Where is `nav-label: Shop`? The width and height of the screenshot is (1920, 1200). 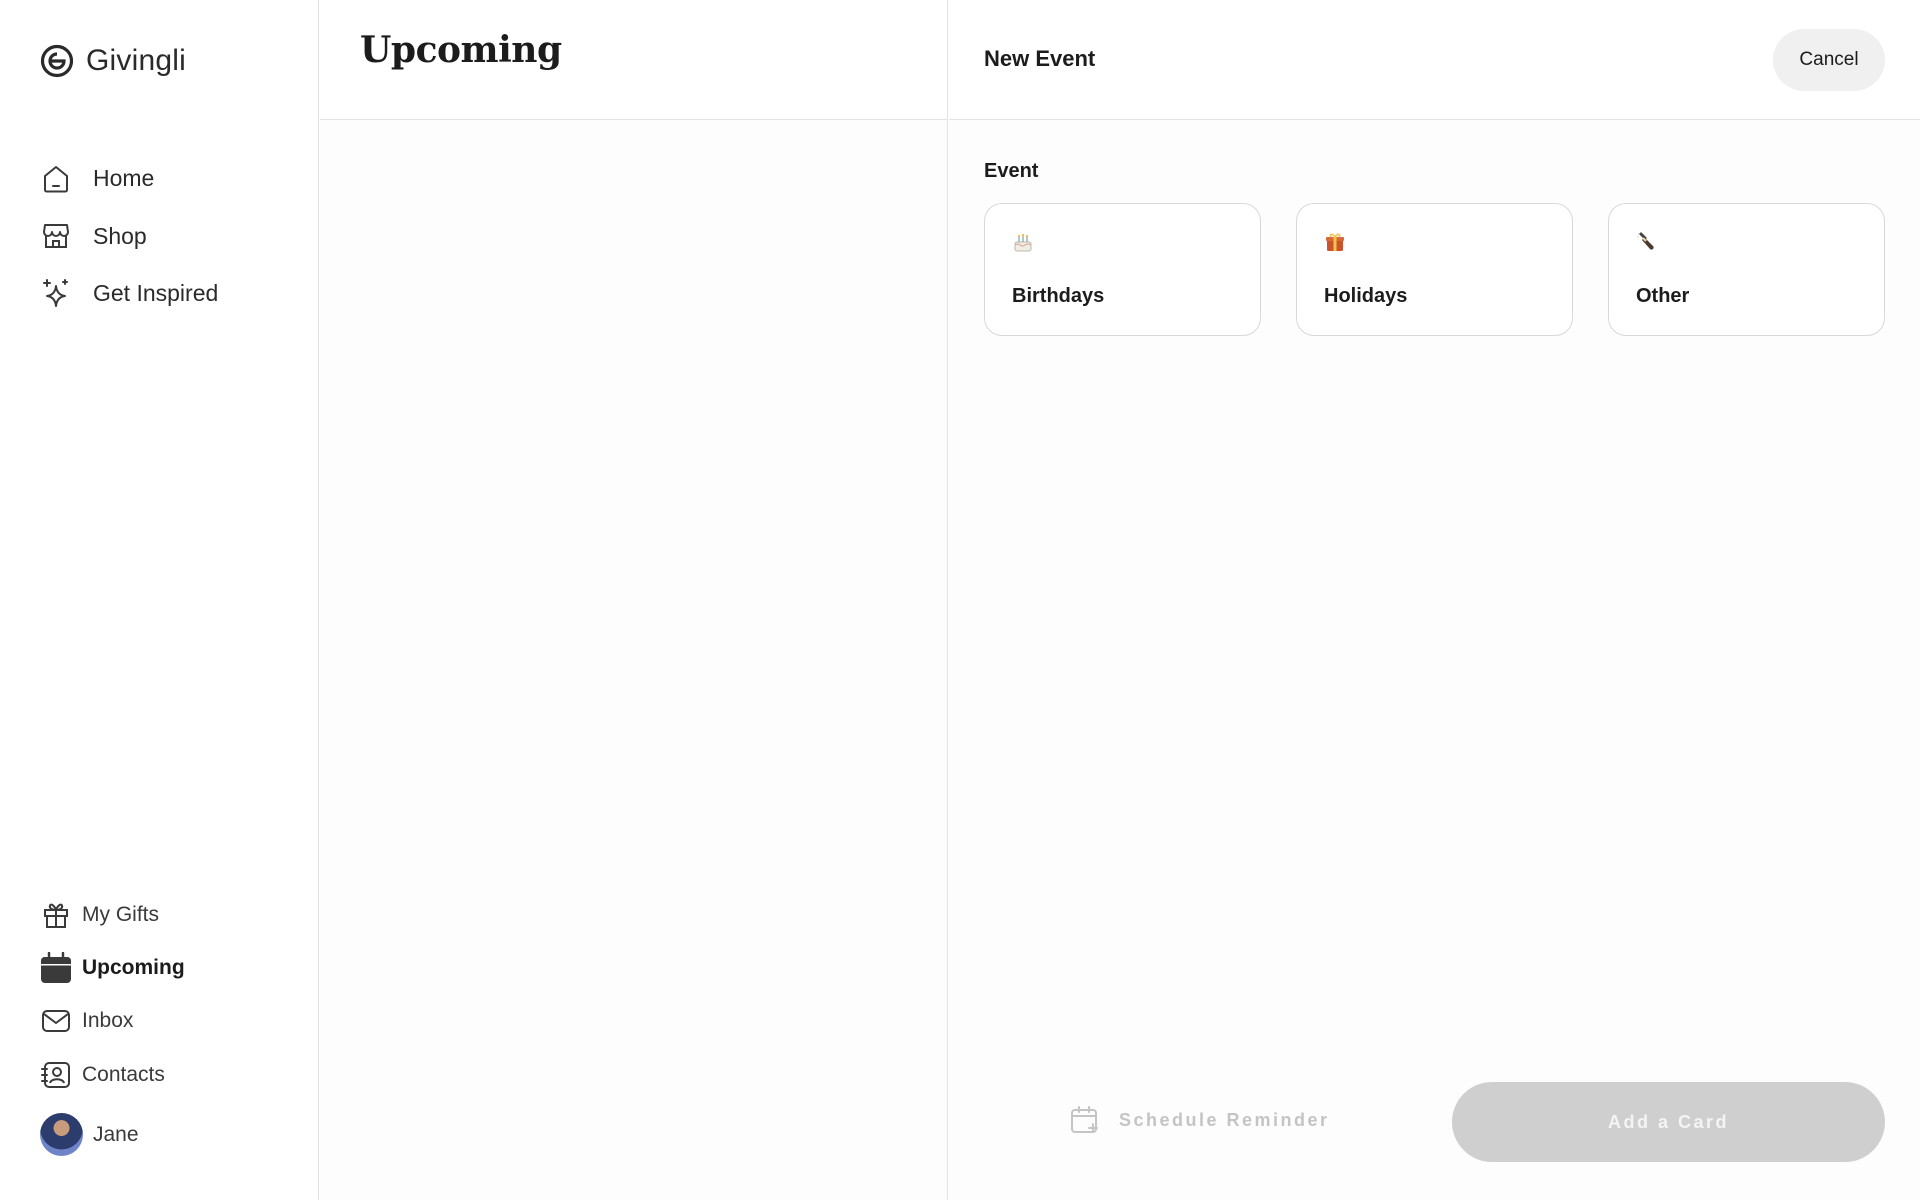 nav-label: Shop is located at coordinates (120, 235).